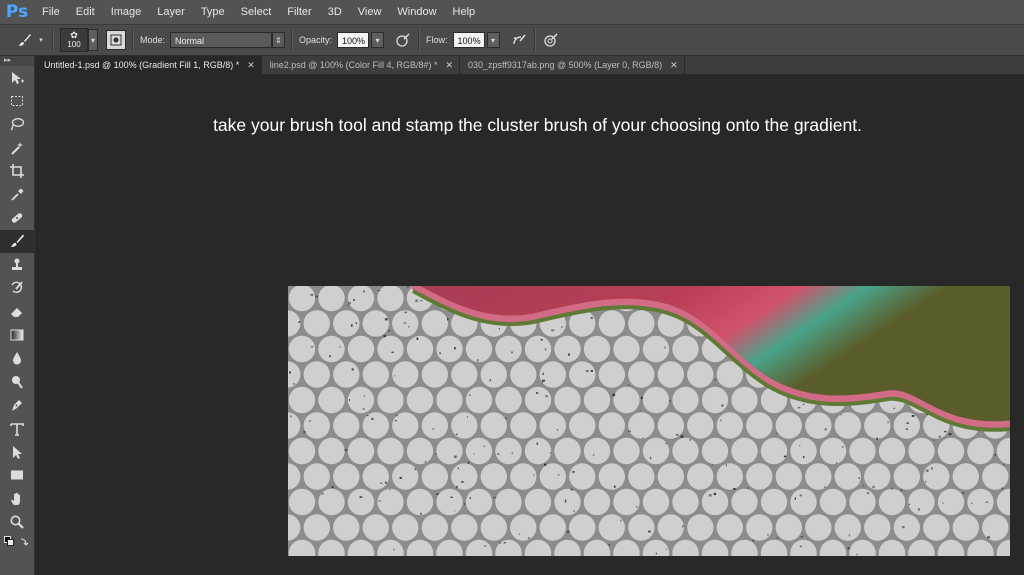 This screenshot has height=575, width=1024. What do you see at coordinates (17, 288) in the screenshot?
I see `history-brush-icon` at bounding box center [17, 288].